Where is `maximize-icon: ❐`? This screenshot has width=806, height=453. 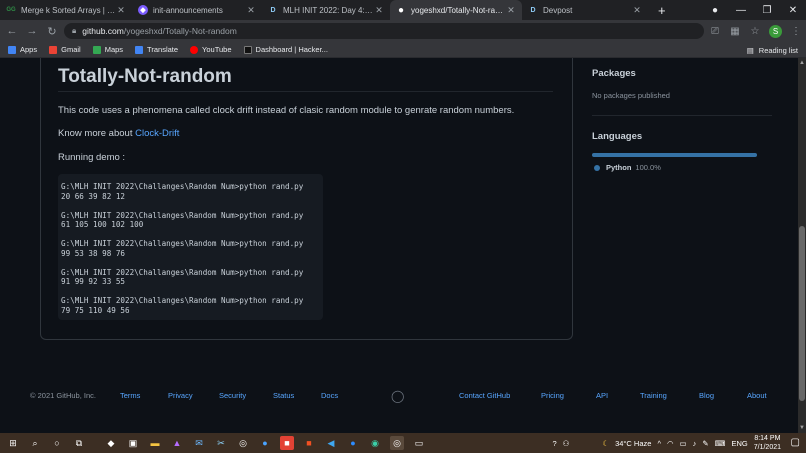
maximize-icon: ❐ is located at coordinates (767, 10).